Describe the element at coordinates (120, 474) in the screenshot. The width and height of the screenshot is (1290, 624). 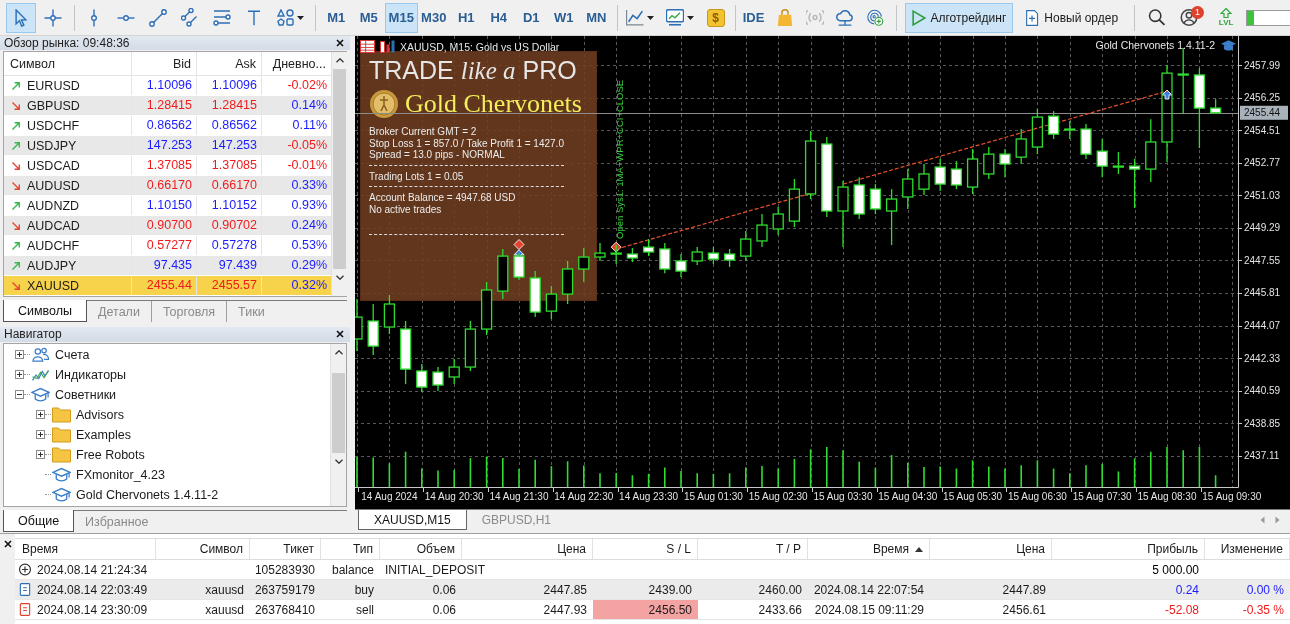
I see `tree-item: FXmonitor_4.23` at that location.